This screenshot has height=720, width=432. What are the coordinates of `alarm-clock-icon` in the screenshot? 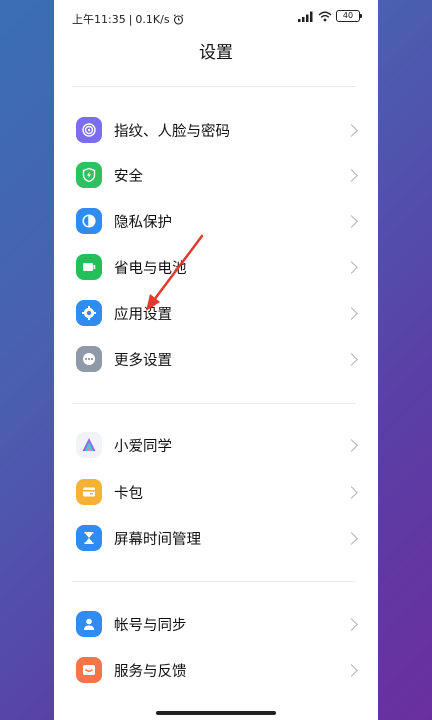 It's located at (178, 19).